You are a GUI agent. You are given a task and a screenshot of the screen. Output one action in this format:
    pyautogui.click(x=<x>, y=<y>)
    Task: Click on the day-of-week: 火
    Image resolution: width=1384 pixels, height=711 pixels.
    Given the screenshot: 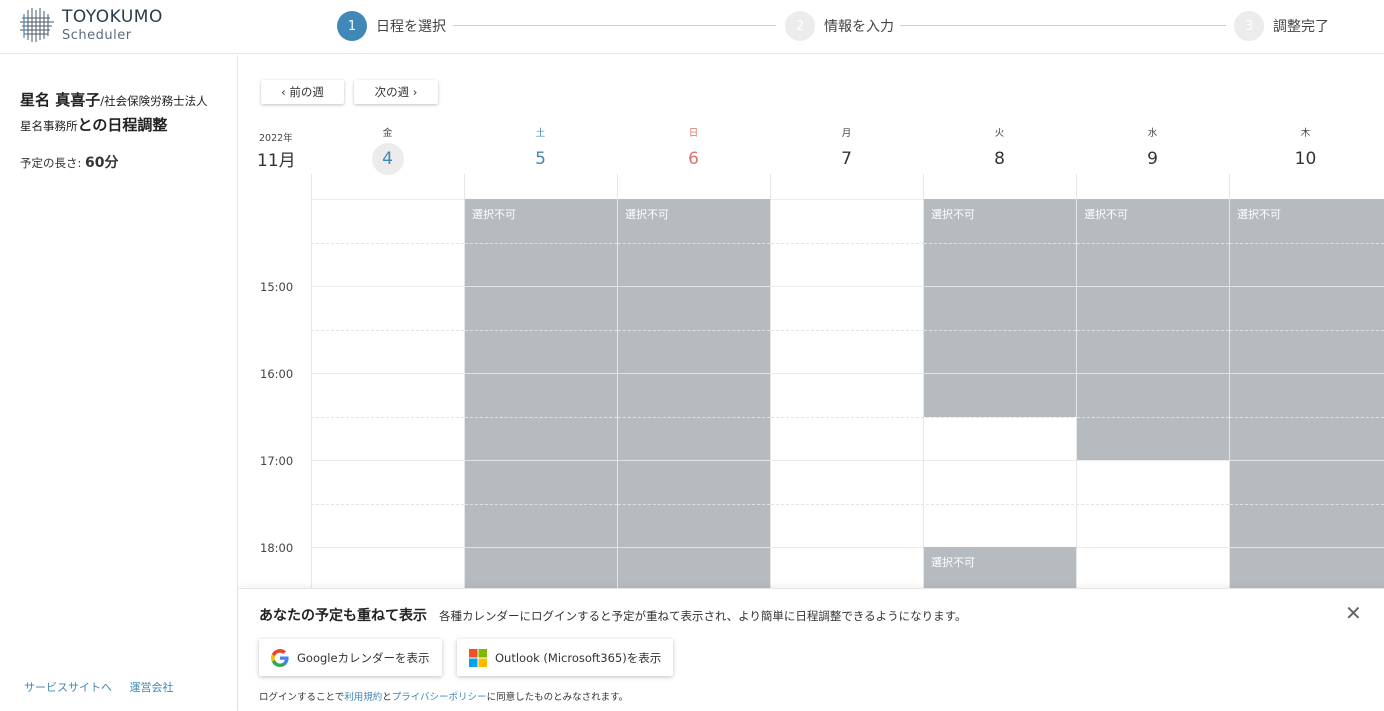 What is the action you would take?
    pyautogui.click(x=999, y=133)
    